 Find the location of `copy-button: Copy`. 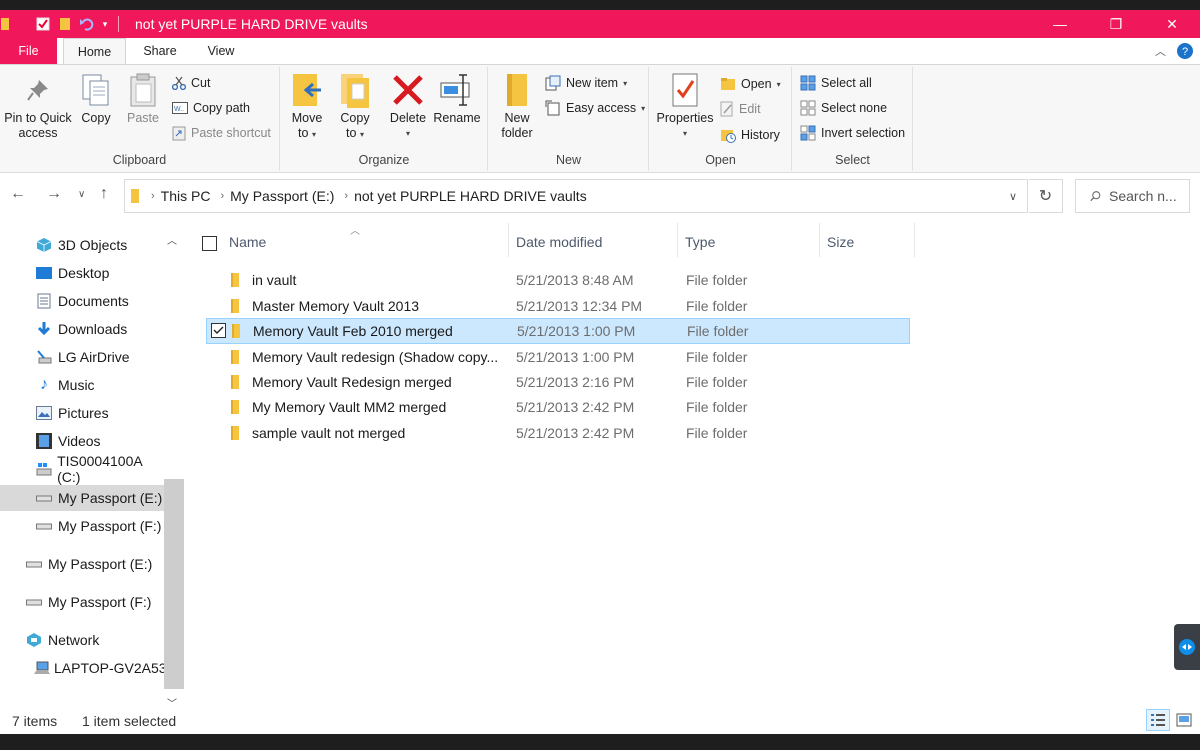

copy-button: Copy is located at coordinates (96, 98).